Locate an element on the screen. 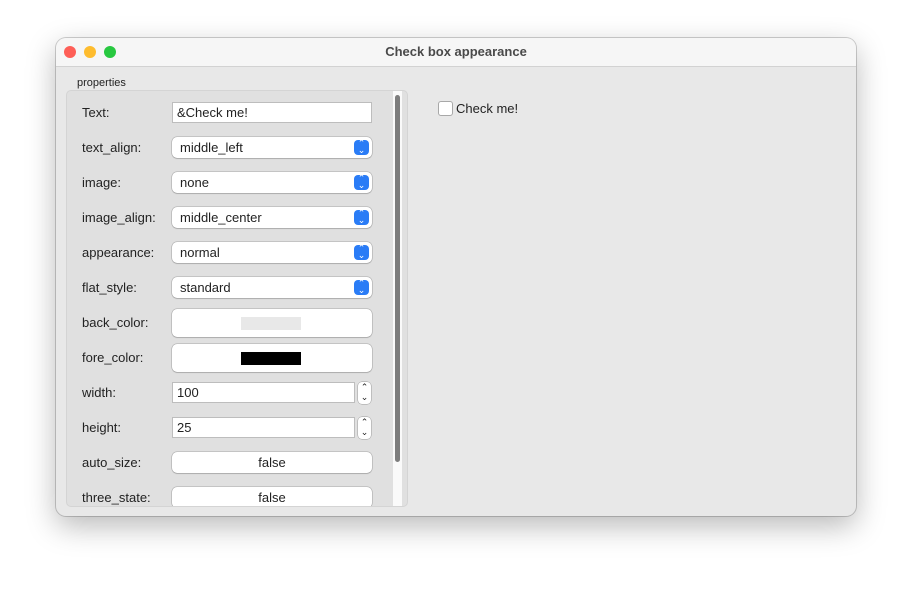 This screenshot has width=912, height=590. width-input: 100 is located at coordinates (263, 392).